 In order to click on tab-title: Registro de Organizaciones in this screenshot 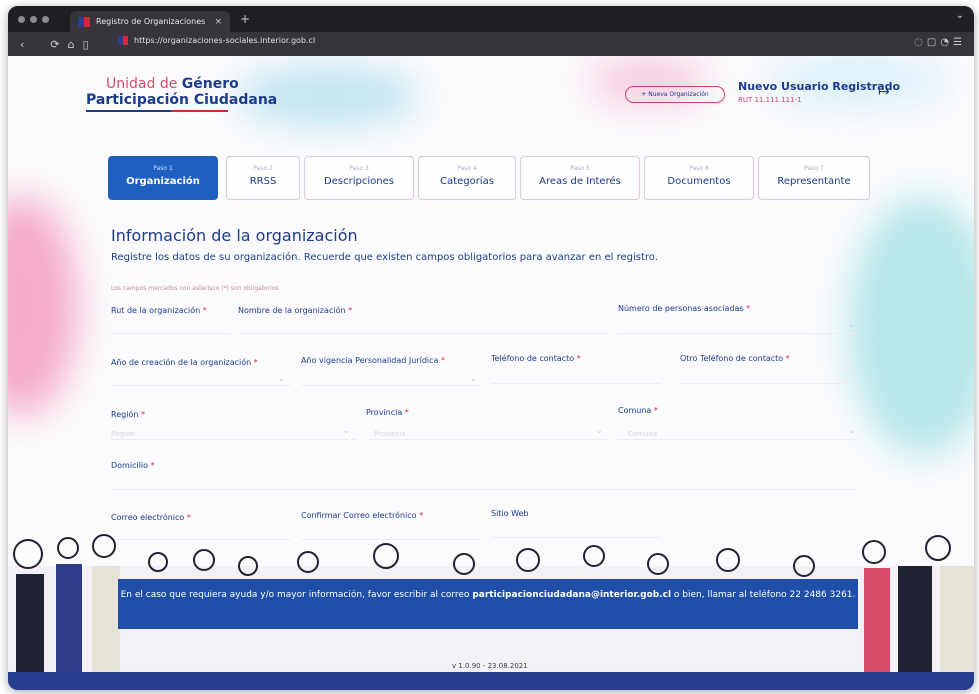, I will do `click(151, 21)`.